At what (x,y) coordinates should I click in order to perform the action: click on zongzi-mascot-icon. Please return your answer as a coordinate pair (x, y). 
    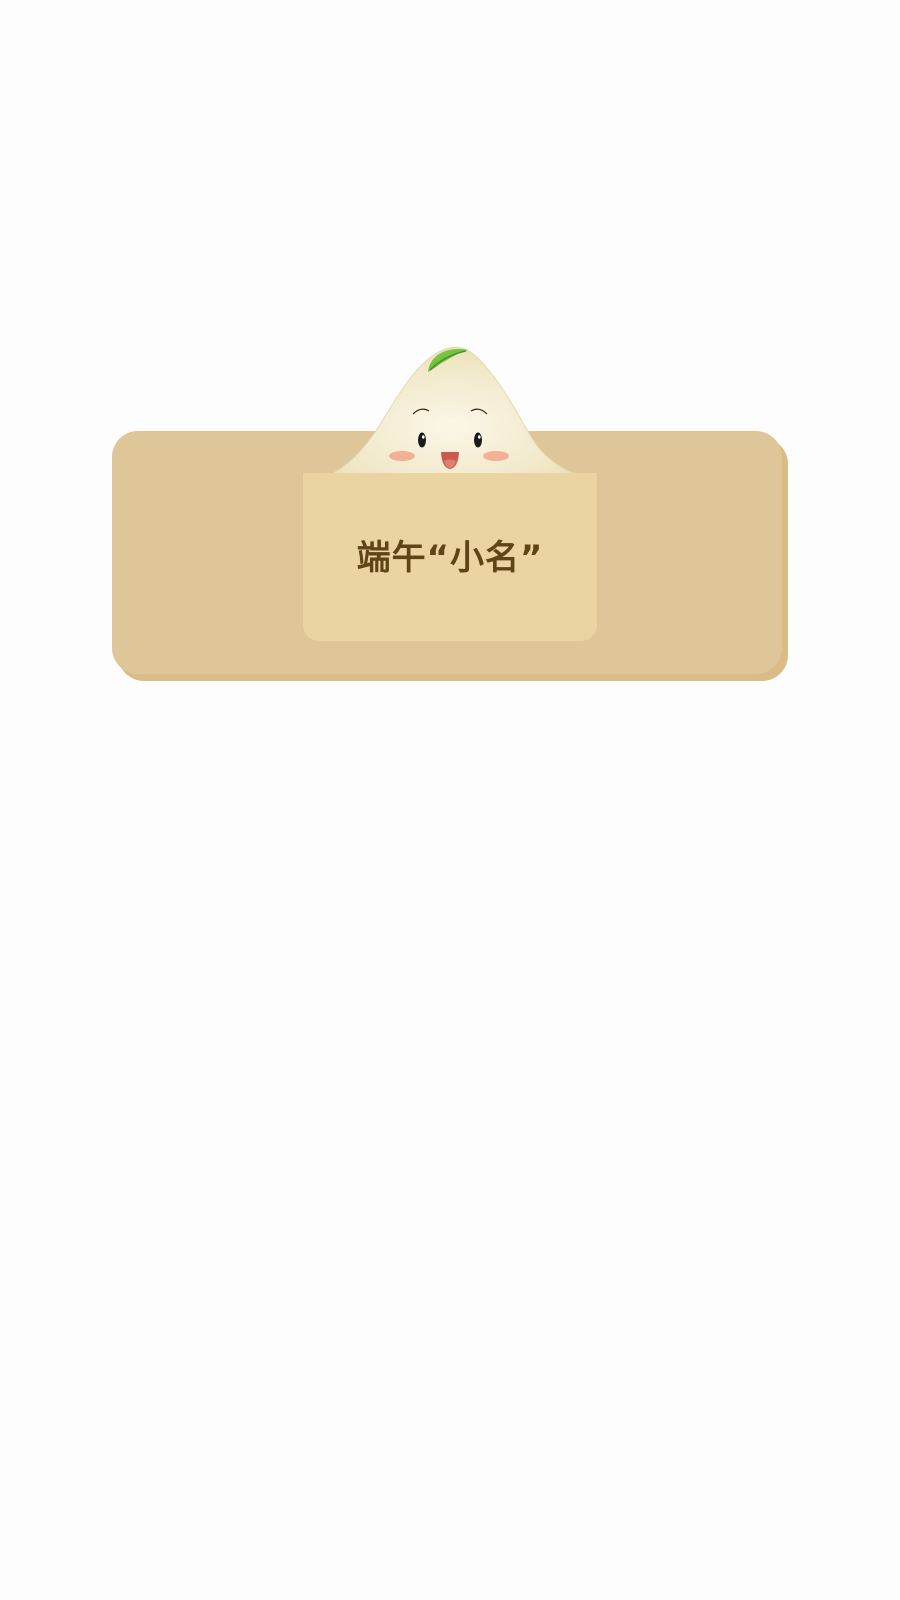
    Looking at the image, I should click on (451, 414).